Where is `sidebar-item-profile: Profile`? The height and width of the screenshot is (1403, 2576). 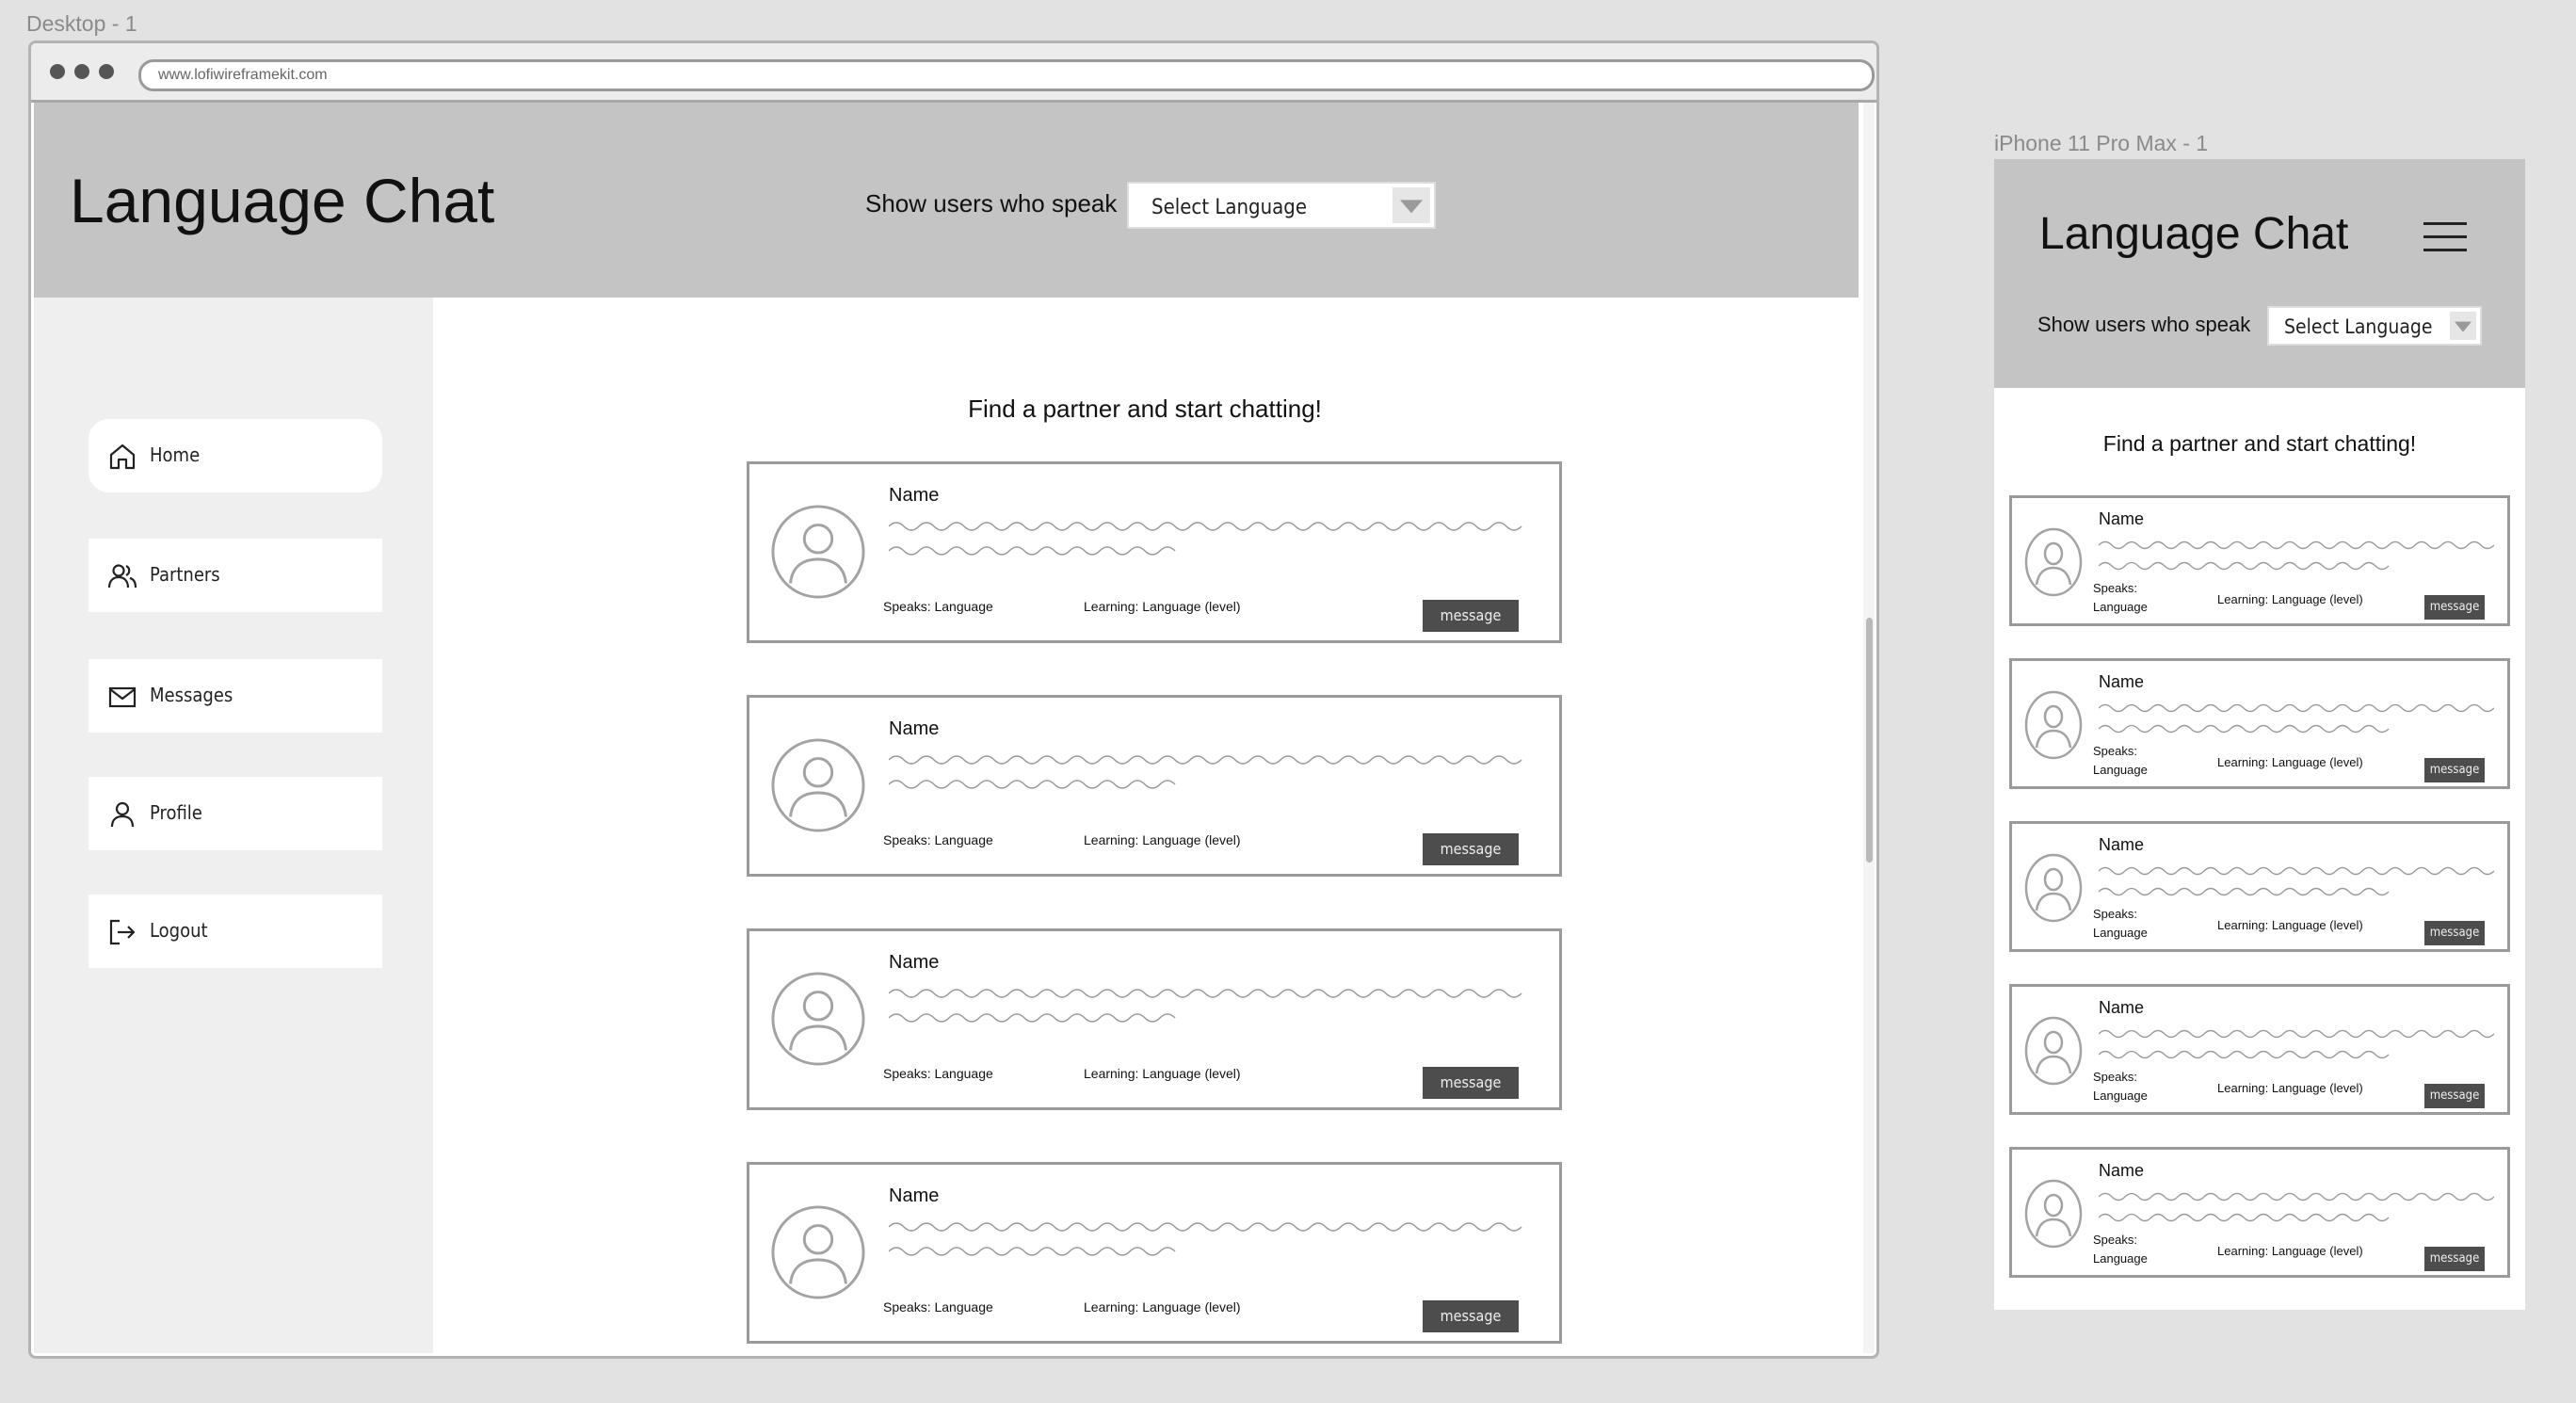 sidebar-item-profile: Profile is located at coordinates (235, 813).